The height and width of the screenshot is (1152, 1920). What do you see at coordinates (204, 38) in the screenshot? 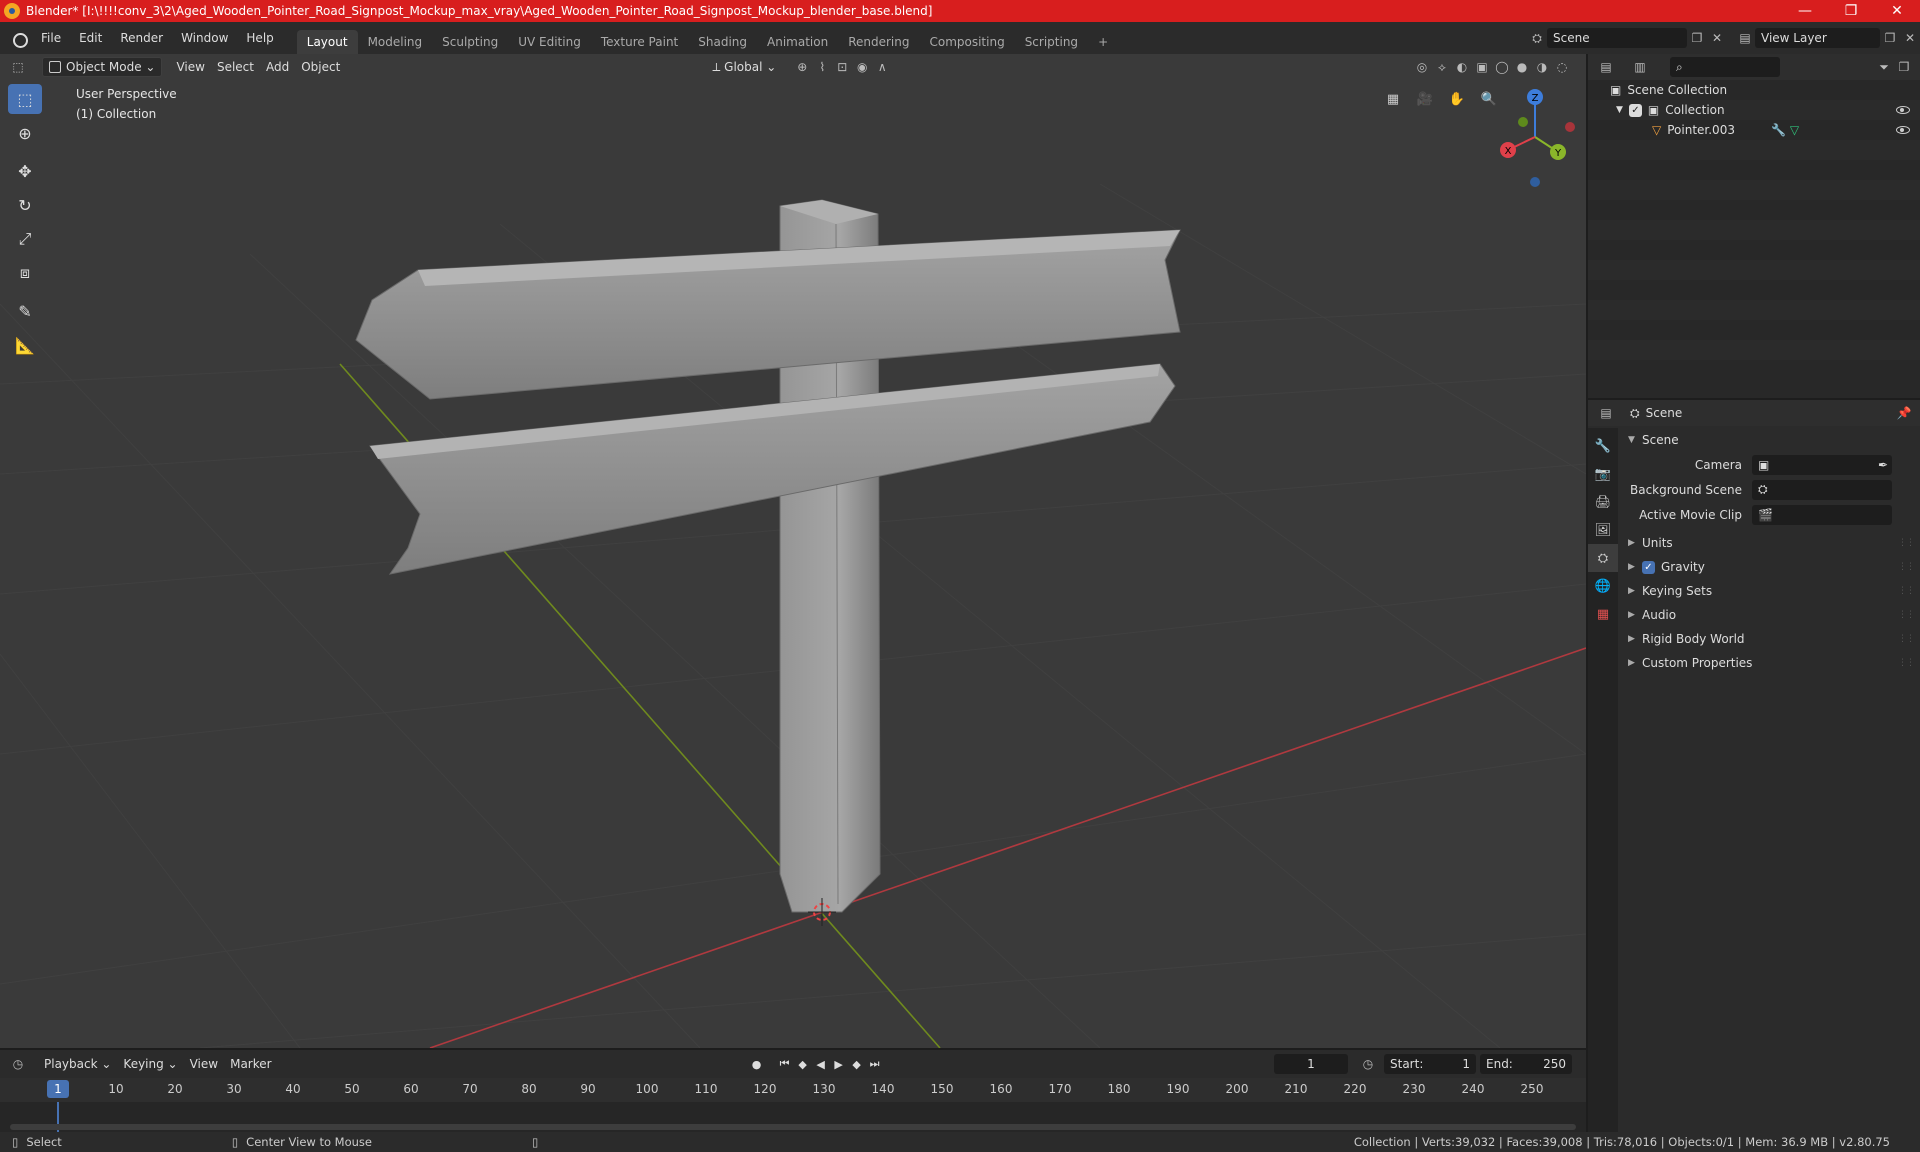
I see `menu-window: Window` at bounding box center [204, 38].